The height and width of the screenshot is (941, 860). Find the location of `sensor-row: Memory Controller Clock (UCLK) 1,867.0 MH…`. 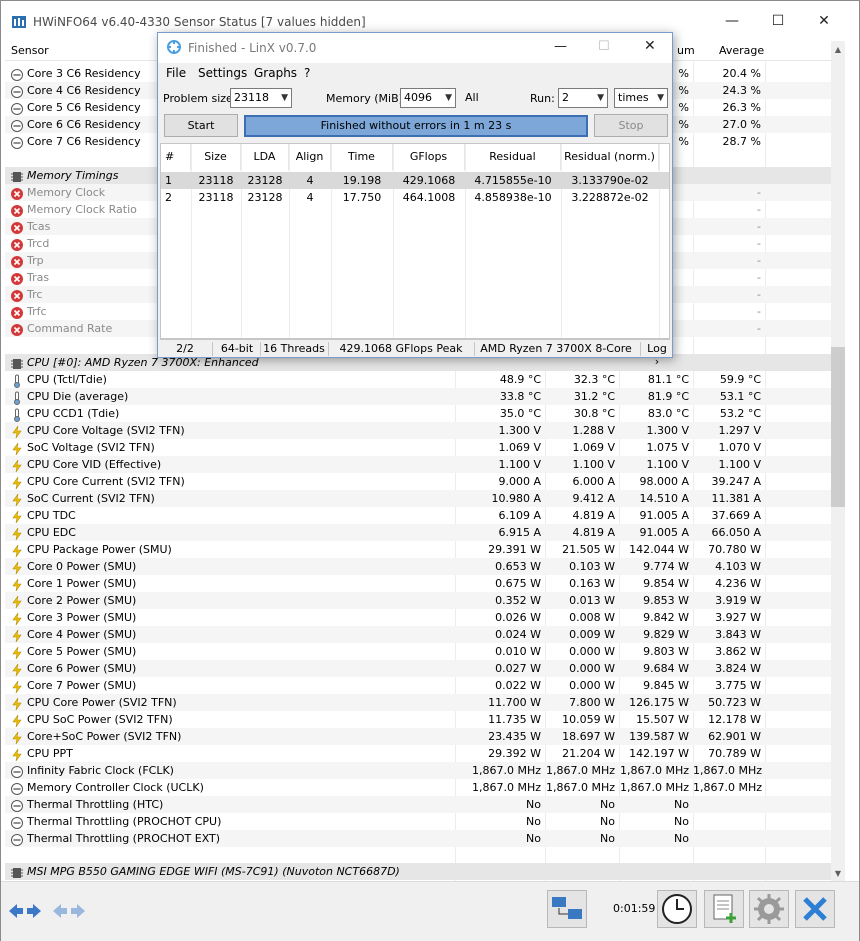

sensor-row: Memory Controller Clock (UCLK) 1,867.0 MH… is located at coordinates (418, 787).